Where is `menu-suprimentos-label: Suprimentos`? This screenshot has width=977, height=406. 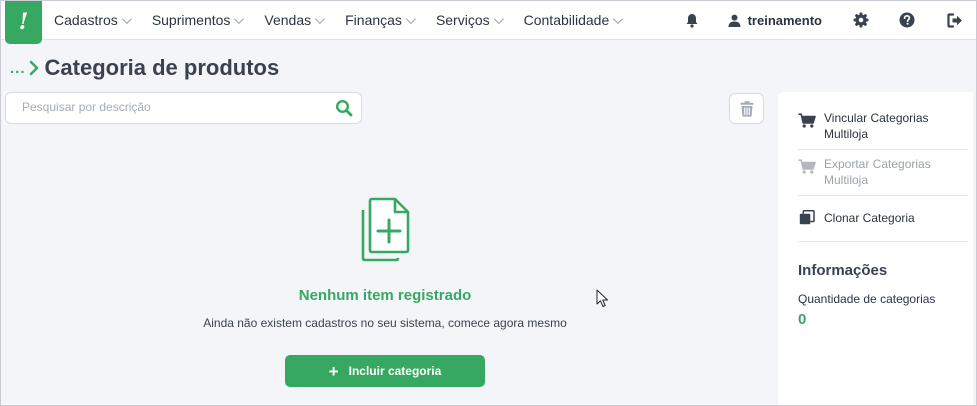 menu-suprimentos-label: Suprimentos is located at coordinates (191, 20).